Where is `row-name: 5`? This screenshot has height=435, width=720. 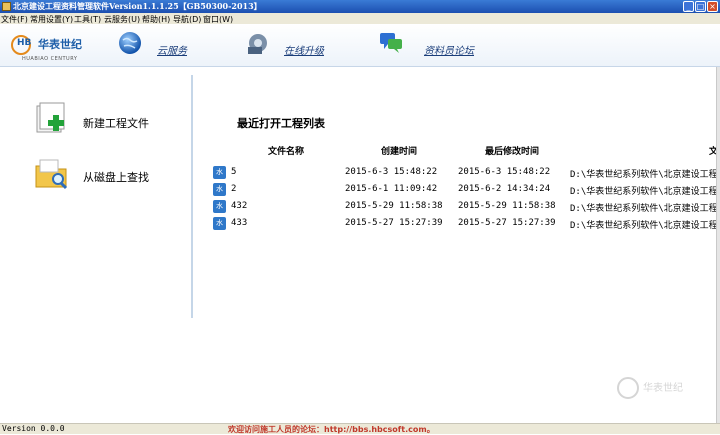 row-name: 5 is located at coordinates (234, 172).